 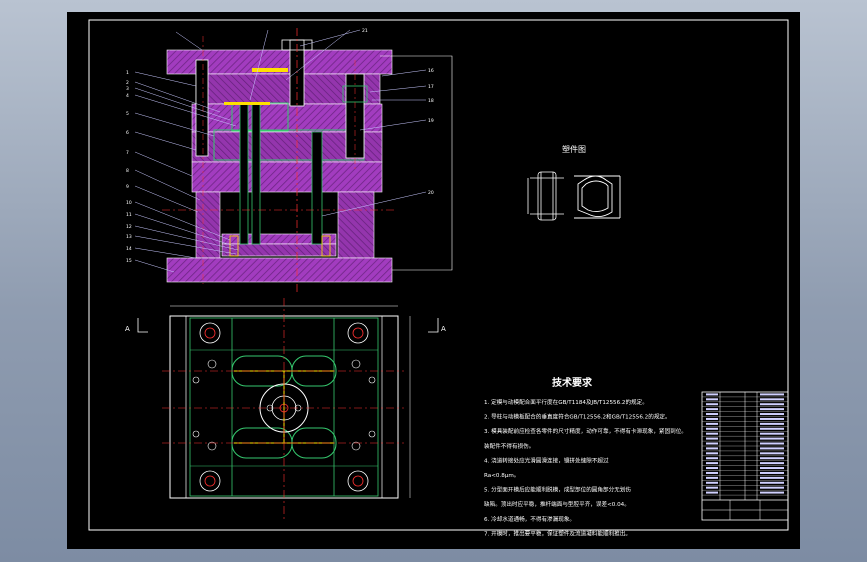 What do you see at coordinates (431, 71) in the screenshot?
I see `balloon-right-16: 16` at bounding box center [431, 71].